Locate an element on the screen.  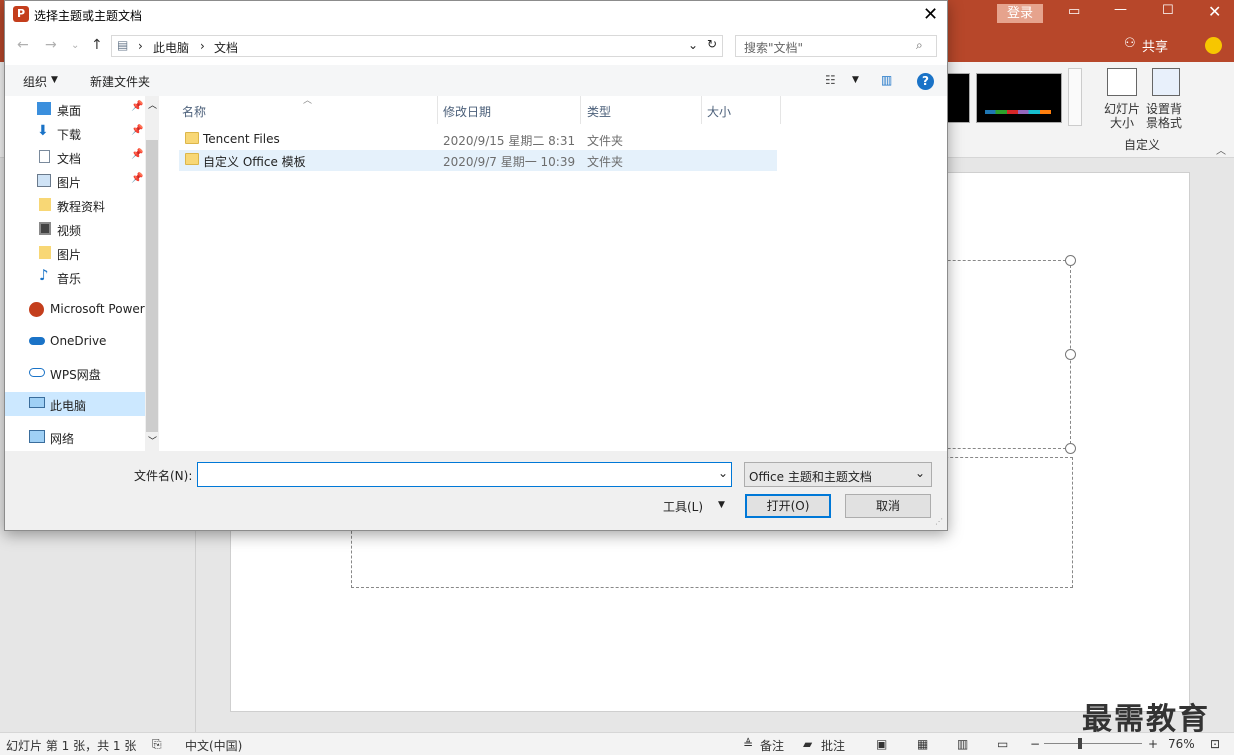
cloud-icon is located at coordinates (37, 341).